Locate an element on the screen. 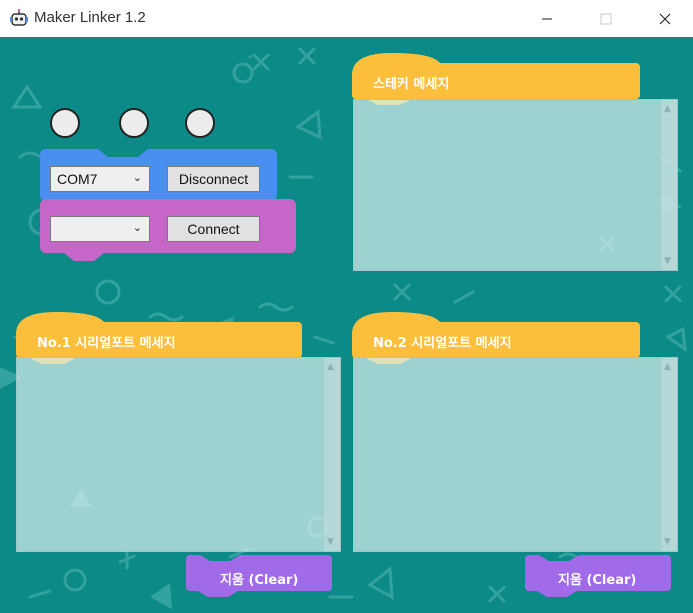  minimize-icon is located at coordinates (547, 18).